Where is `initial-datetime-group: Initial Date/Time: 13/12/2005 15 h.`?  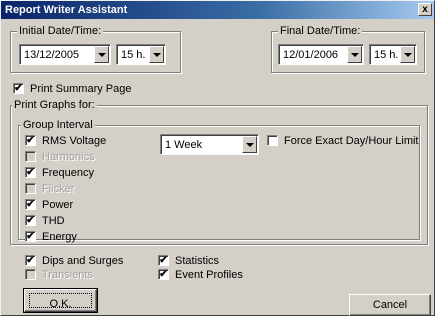
initial-datetime-group: Initial Date/Time: 13/12/2005 15 h. is located at coordinates (95, 48).